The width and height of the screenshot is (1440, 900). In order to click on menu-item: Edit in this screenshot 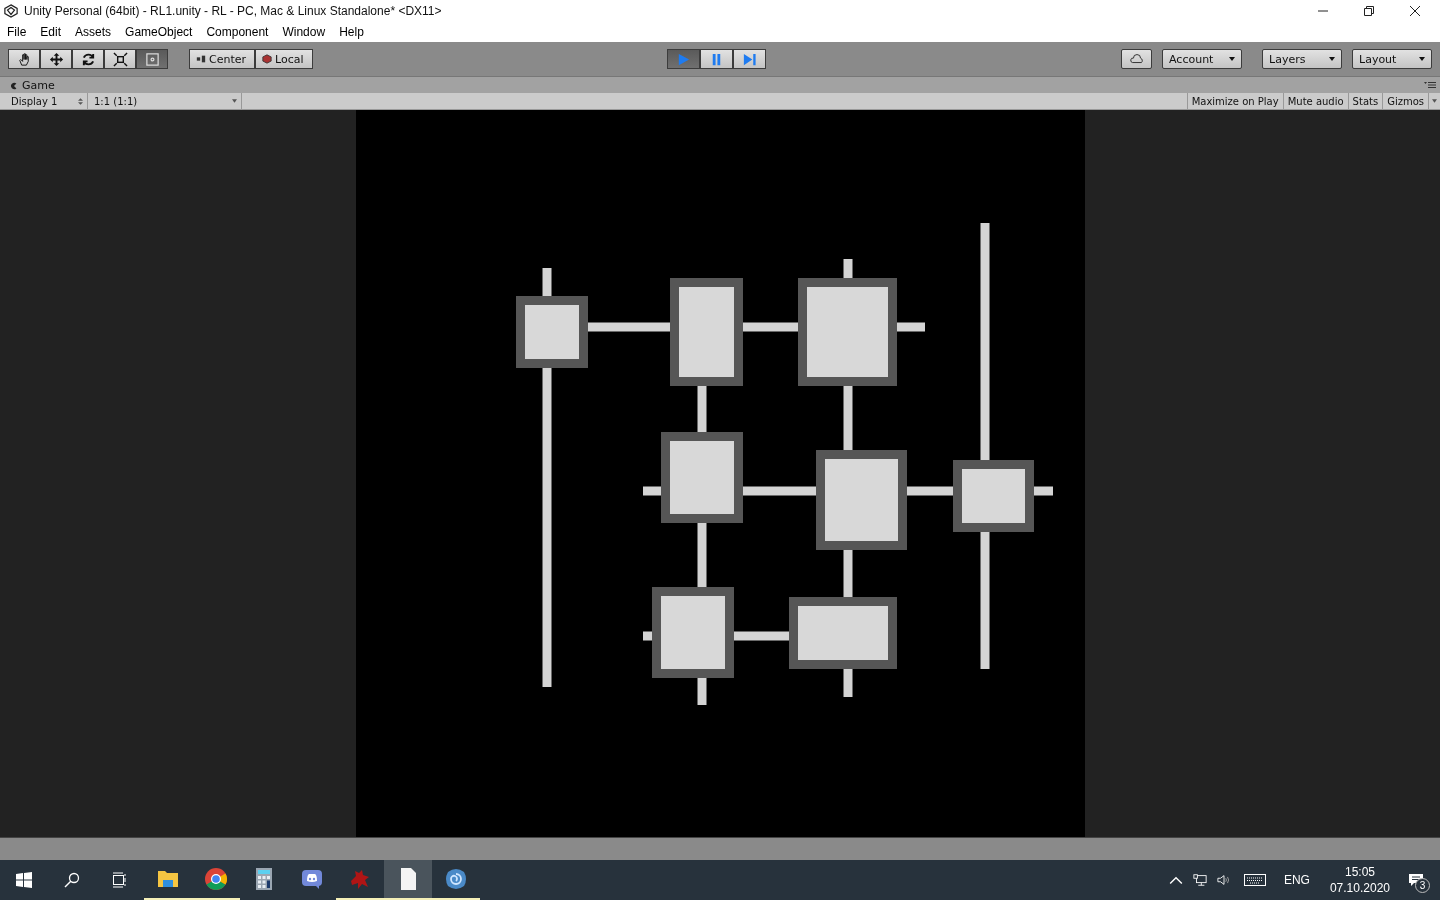, I will do `click(51, 32)`.